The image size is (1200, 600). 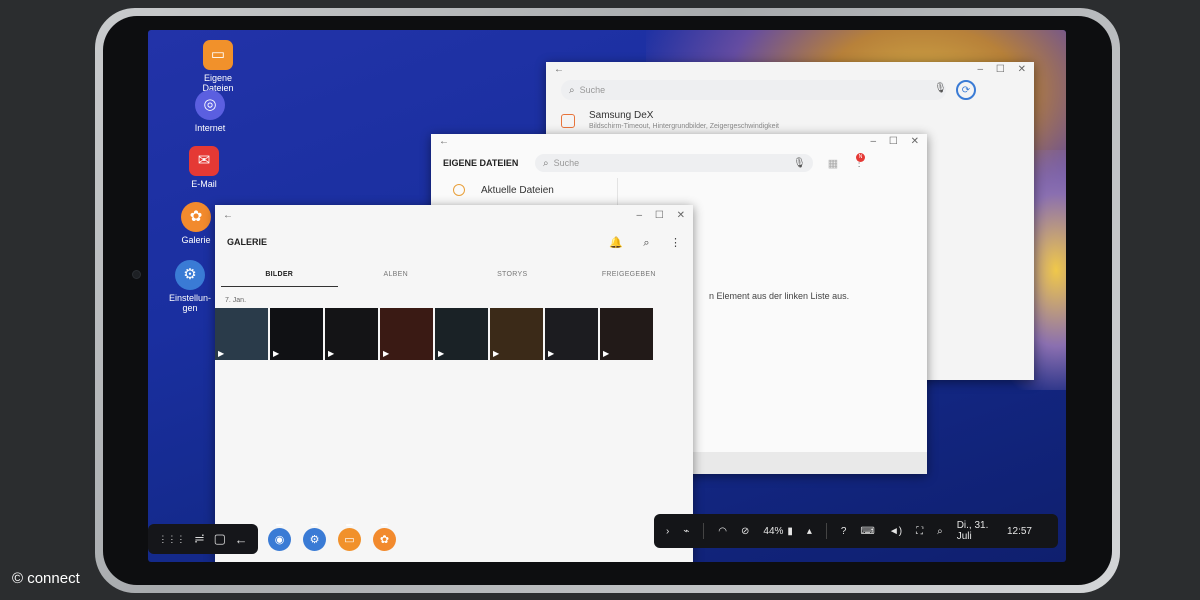 I want to click on screenshot-icon: ⛶, so click(x=919, y=531).